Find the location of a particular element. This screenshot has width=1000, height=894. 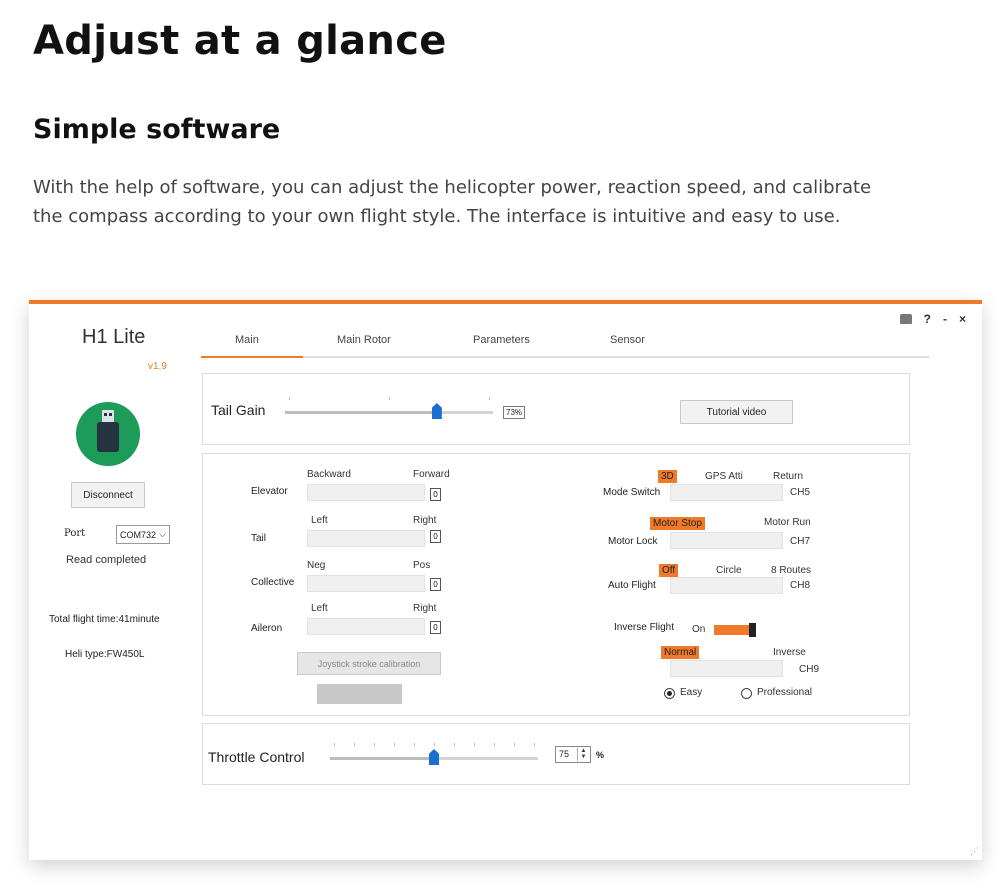

mode-switch-label: Mode Switch is located at coordinates (632, 492).